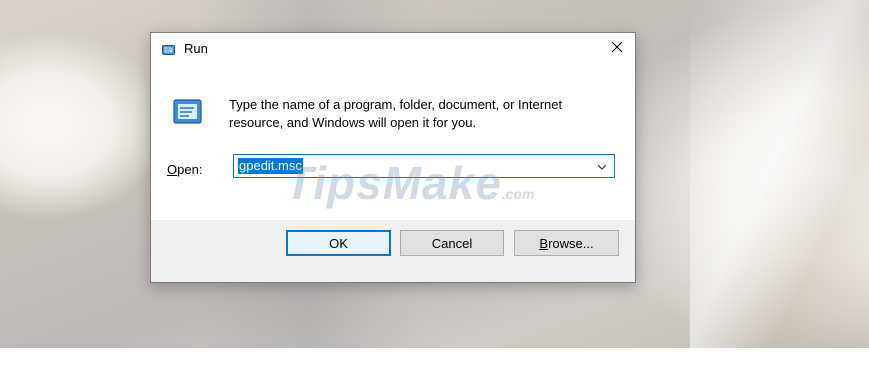 Image resolution: width=869 pixels, height=370 pixels. I want to click on close-icon, so click(617, 49).